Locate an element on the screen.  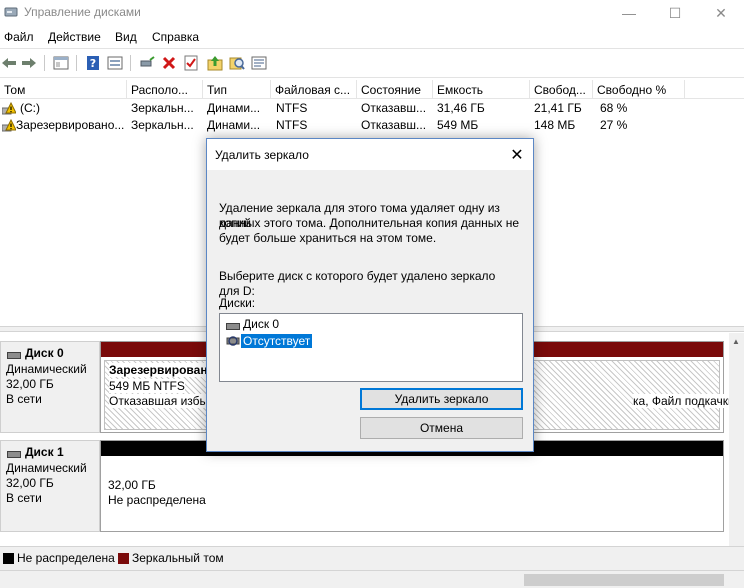
volume-free-space: 148 МБ is located at coordinates (555, 125).